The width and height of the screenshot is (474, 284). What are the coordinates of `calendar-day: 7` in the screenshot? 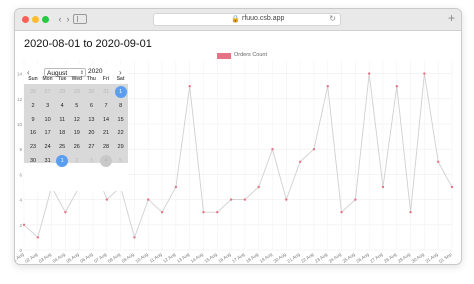 It's located at (106, 106).